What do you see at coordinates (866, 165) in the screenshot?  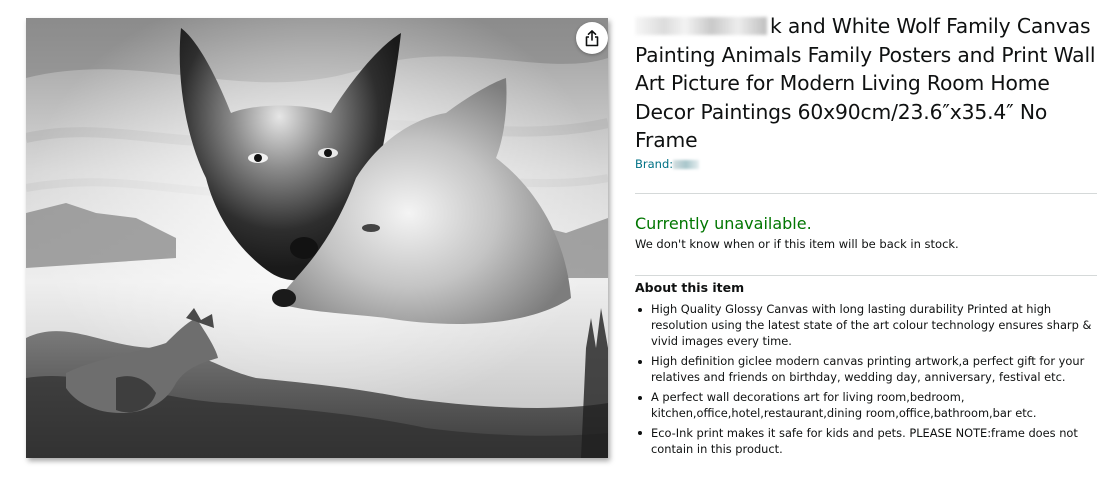 I see `brand-line: Brand:` at bounding box center [866, 165].